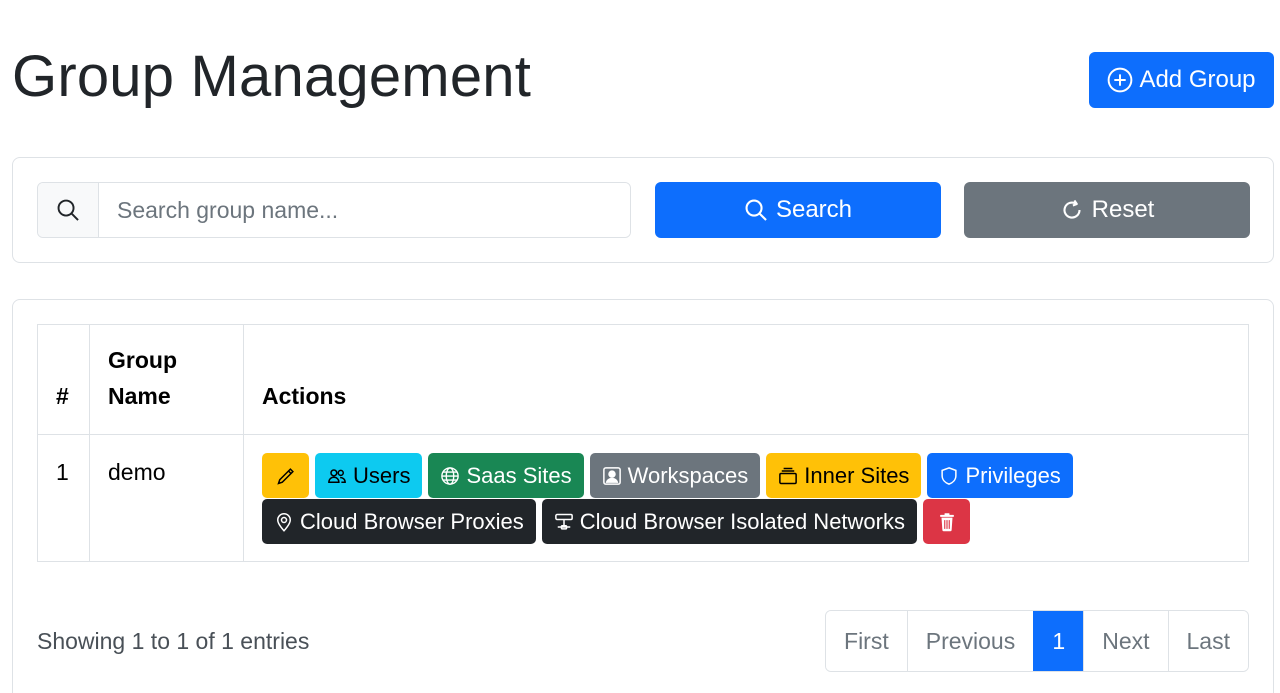 The image size is (1280, 693). I want to click on workspaces-label: Workspaces, so click(688, 475).